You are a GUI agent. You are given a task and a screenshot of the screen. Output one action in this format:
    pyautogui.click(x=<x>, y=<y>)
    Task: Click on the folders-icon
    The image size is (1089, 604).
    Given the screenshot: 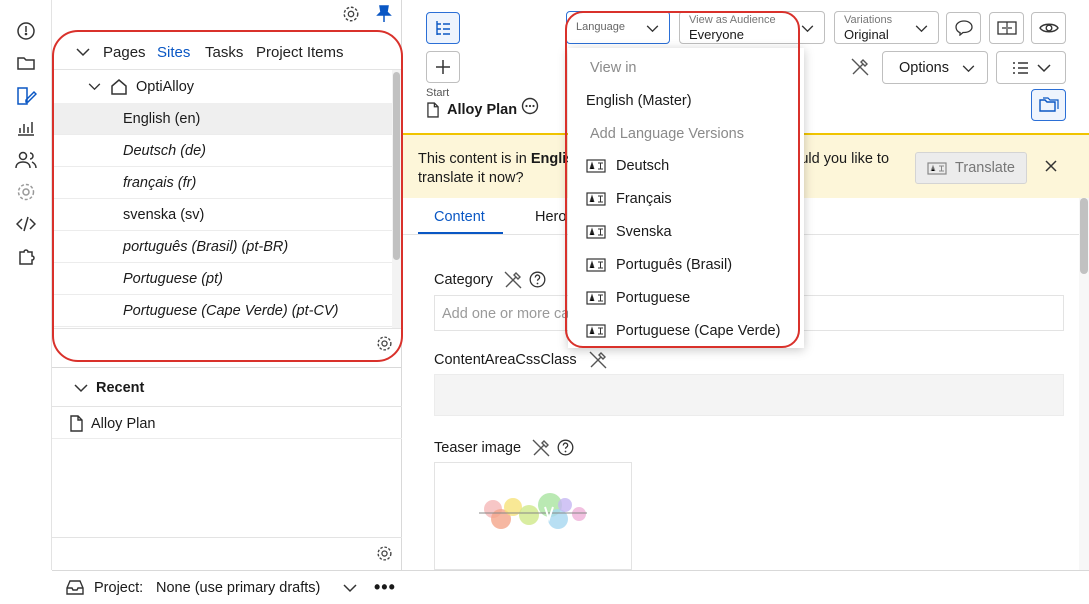 What is the action you would take?
    pyautogui.click(x=1048, y=104)
    